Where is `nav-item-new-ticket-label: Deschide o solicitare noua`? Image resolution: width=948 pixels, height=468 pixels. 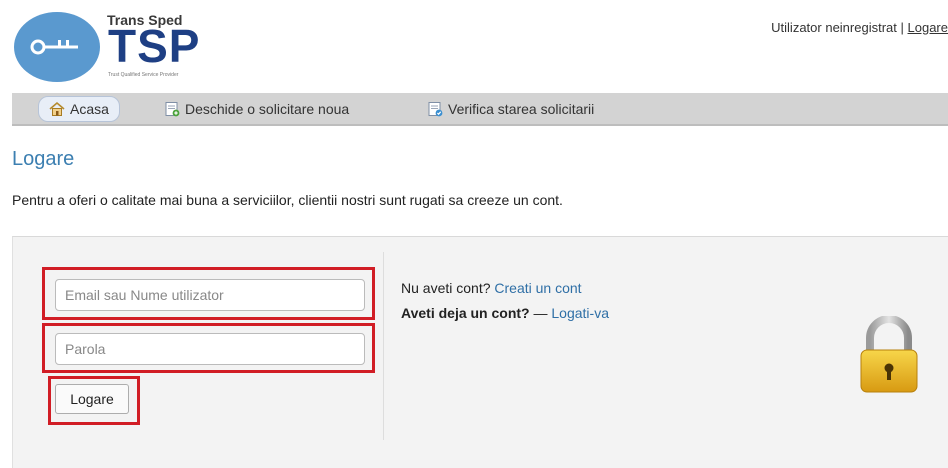 nav-item-new-ticket-label: Deschide o solicitare noua is located at coordinates (267, 109).